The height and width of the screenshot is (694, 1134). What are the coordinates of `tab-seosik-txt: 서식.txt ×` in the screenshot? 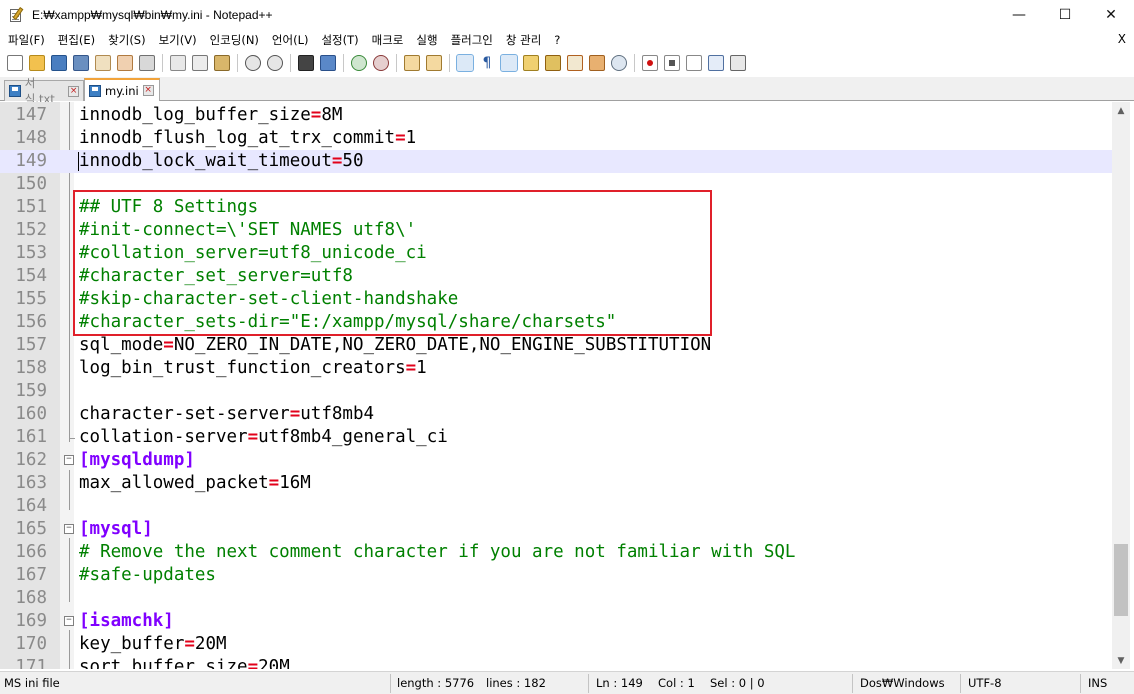 It's located at (44, 91).